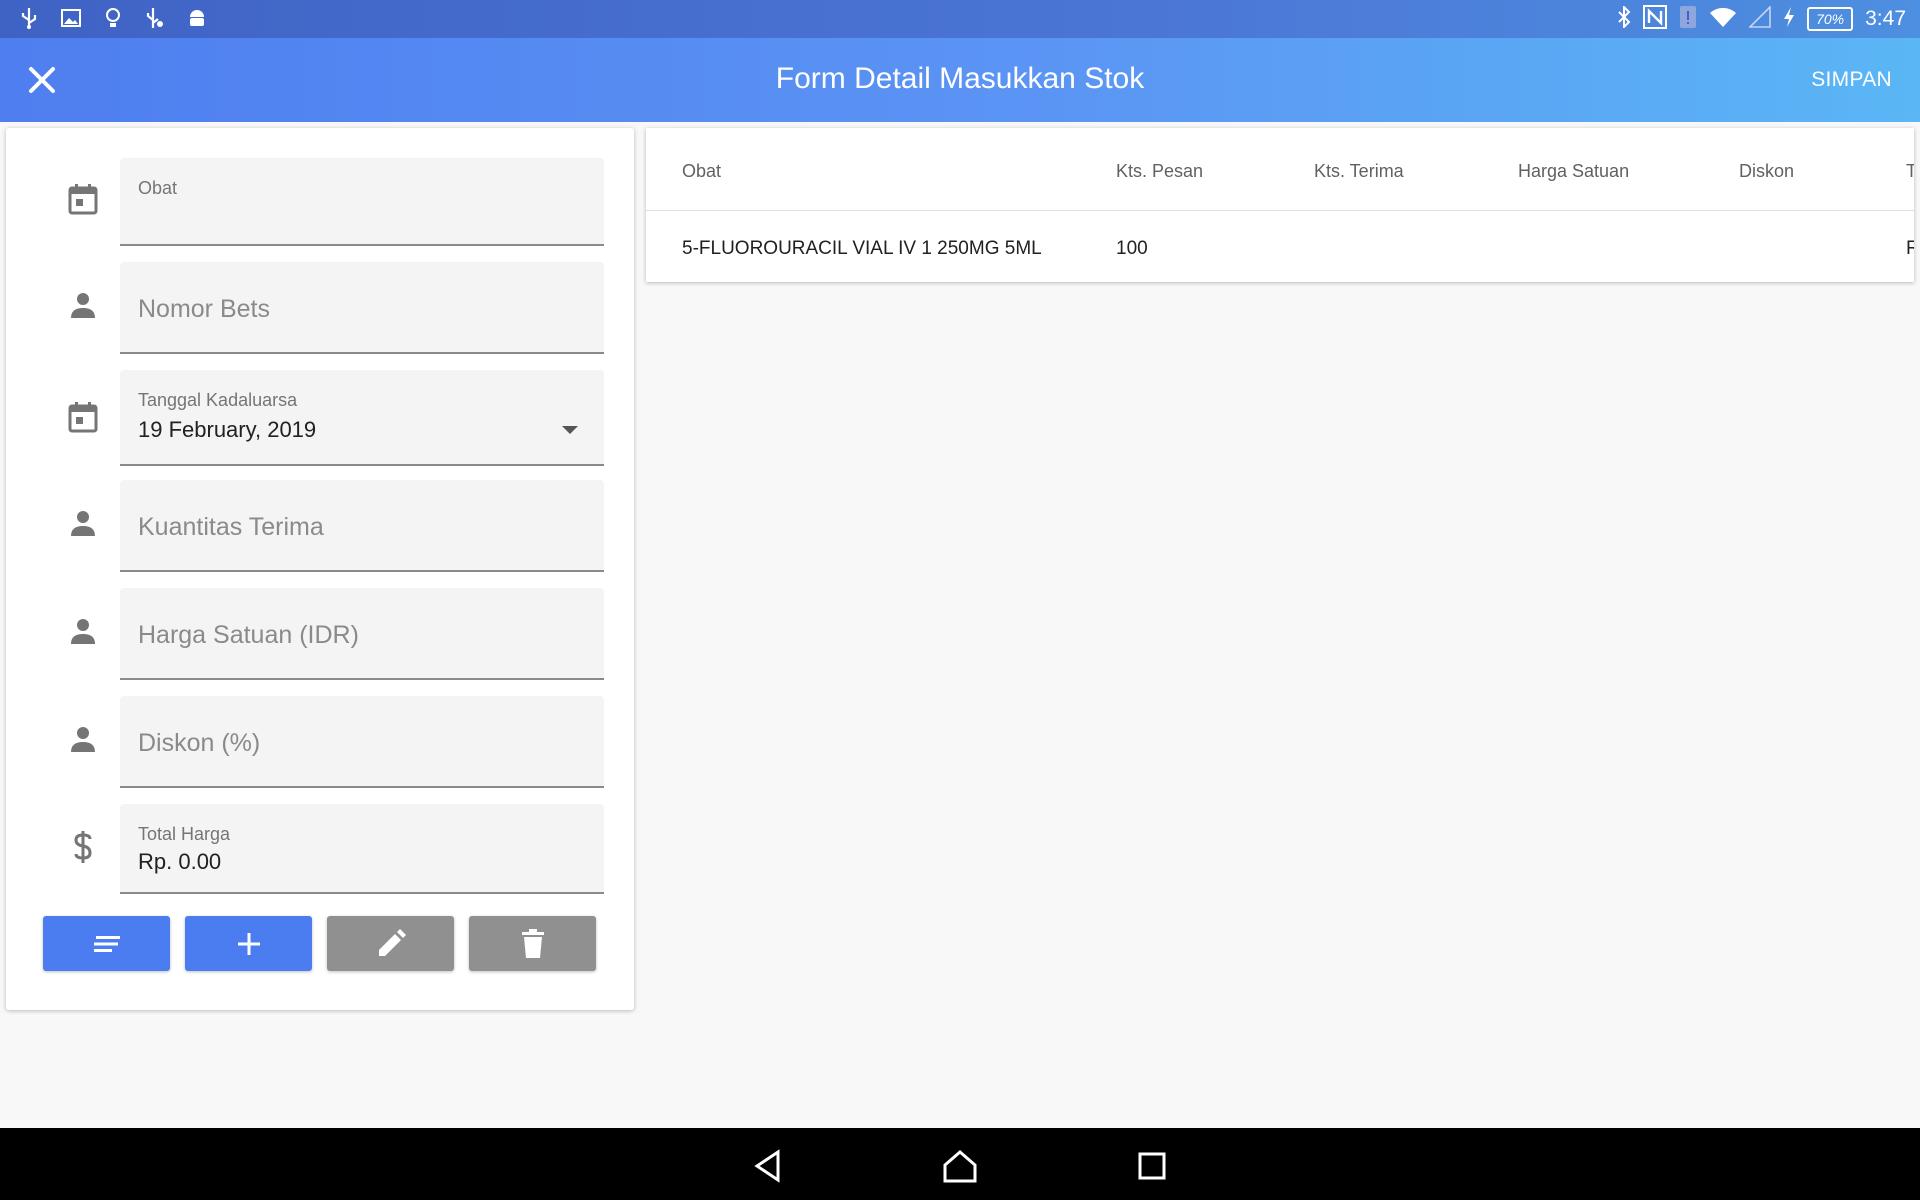  I want to click on back-button, so click(770, 1166).